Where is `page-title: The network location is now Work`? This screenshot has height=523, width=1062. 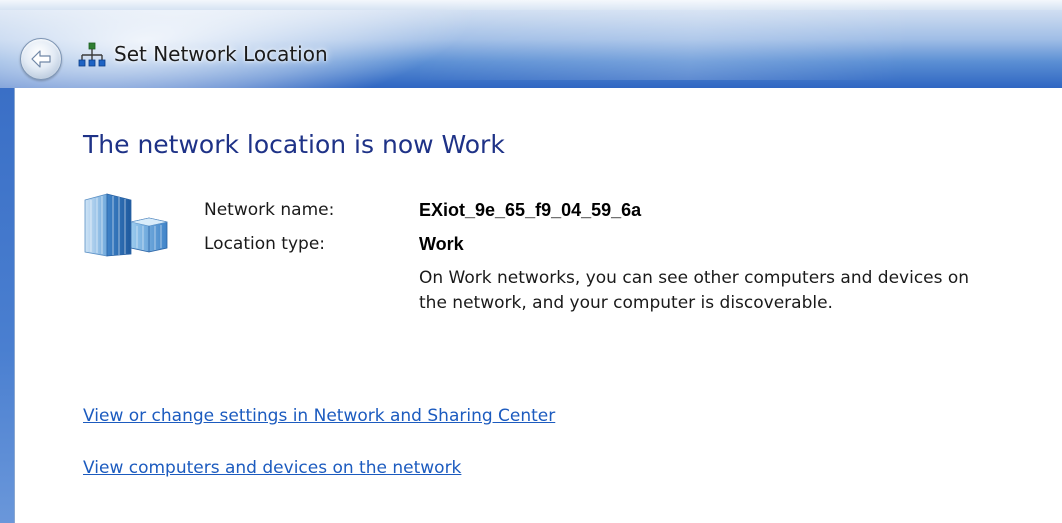 page-title: The network location is now Work is located at coordinates (294, 144).